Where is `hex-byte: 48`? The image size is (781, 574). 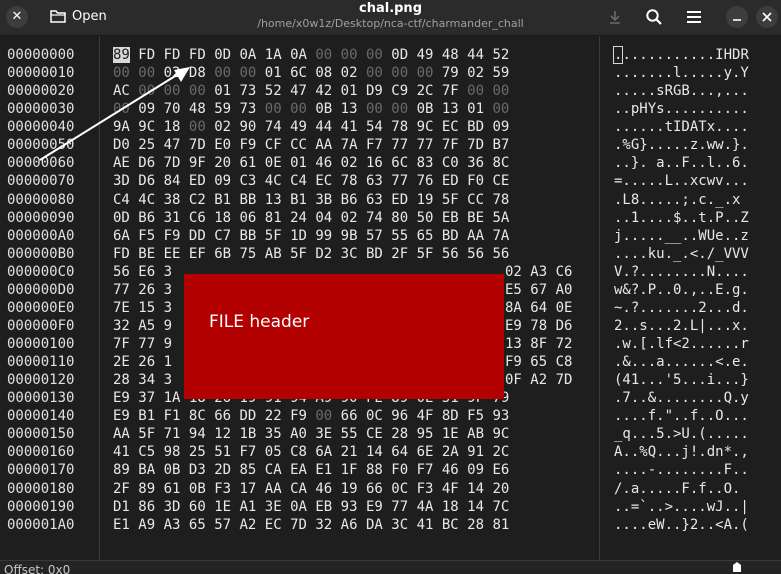
hex-byte: 48 is located at coordinates (450, 55).